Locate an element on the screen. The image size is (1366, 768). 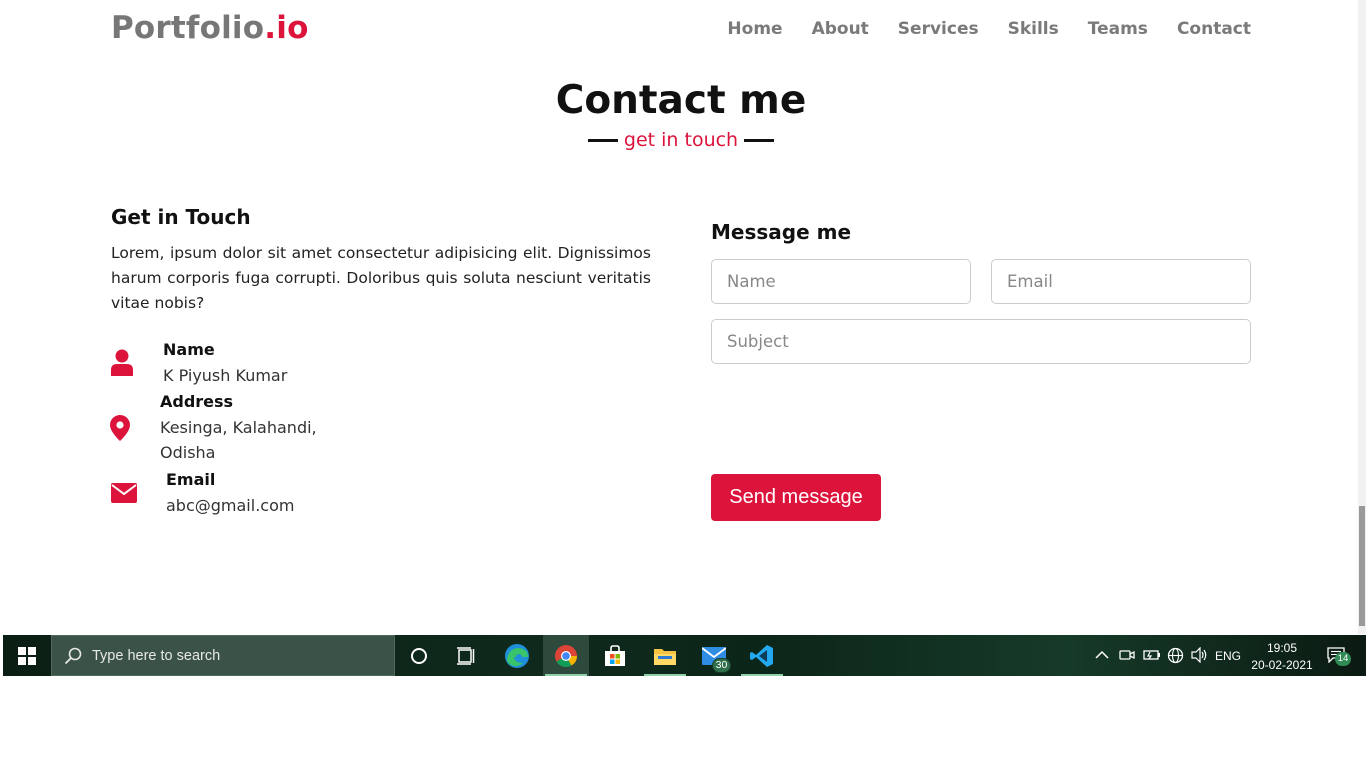
edge-taskbar-button is located at coordinates (517, 655).